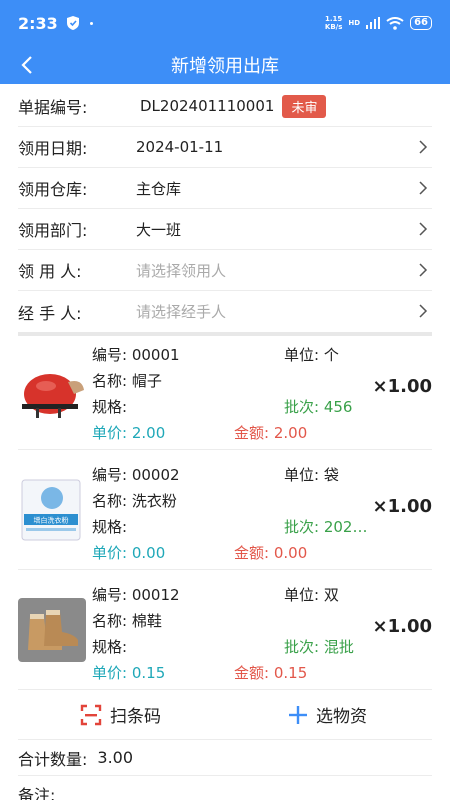 This screenshot has height=800, width=450. Describe the element at coordinates (37, 793) in the screenshot. I see `remark-label: 备注:` at that location.